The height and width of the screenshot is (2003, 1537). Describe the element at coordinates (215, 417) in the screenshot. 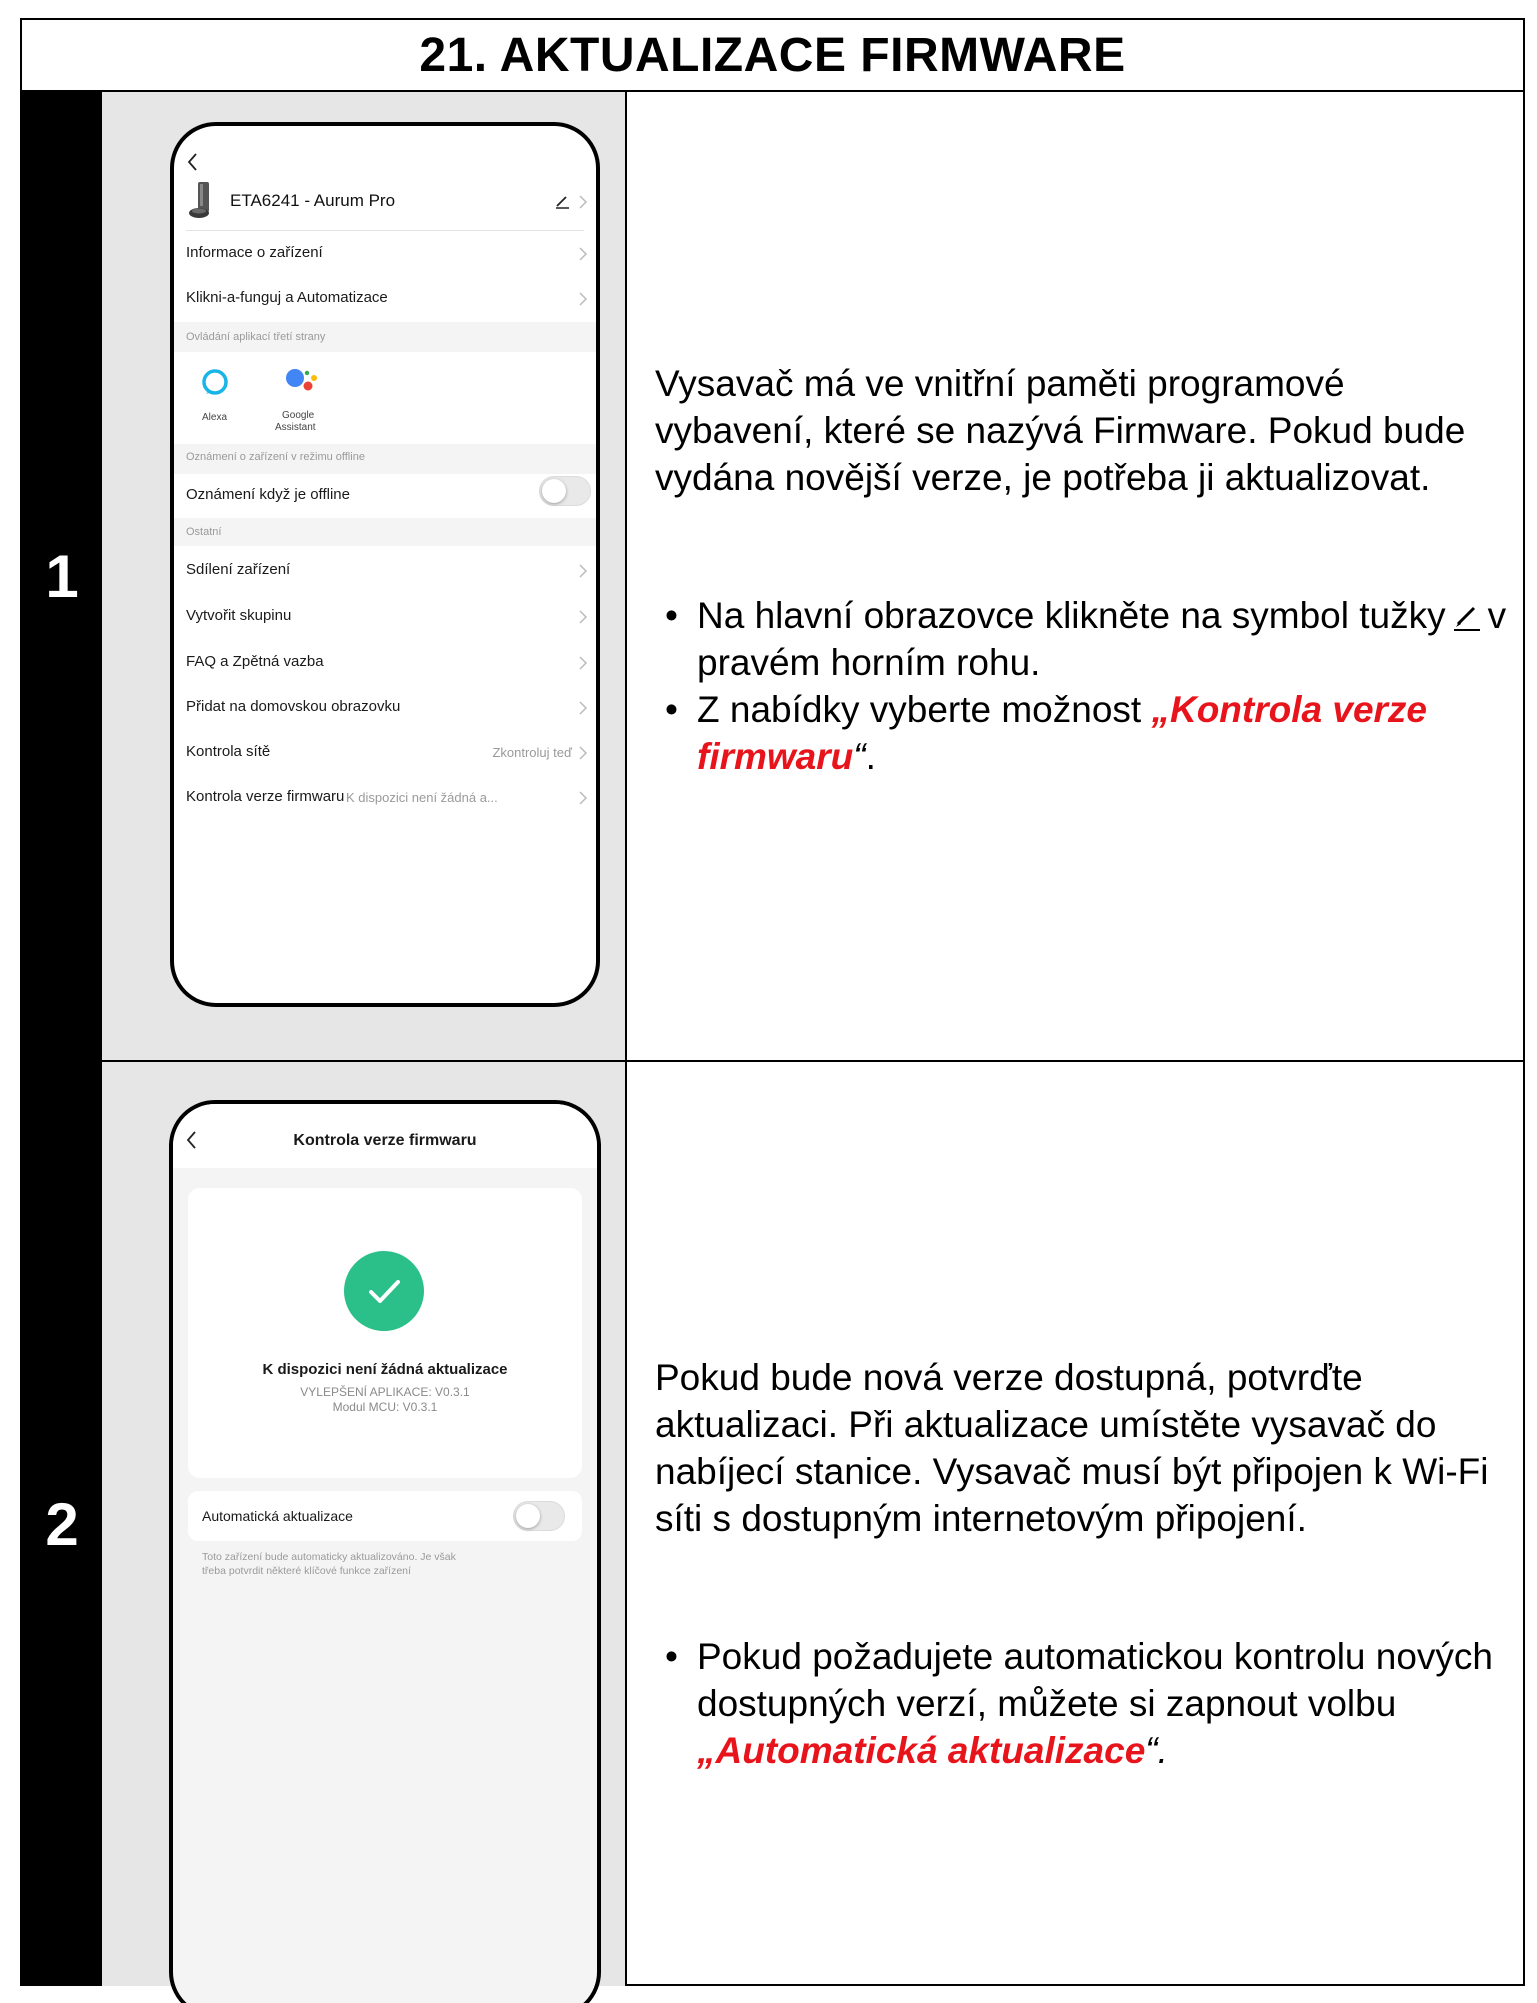

I see `alexa-label: Alexa` at that location.